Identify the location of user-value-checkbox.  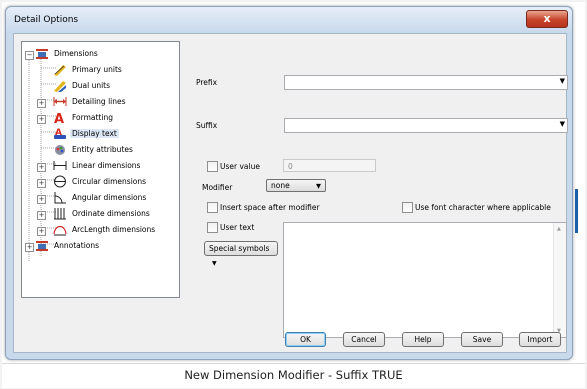
(212, 166).